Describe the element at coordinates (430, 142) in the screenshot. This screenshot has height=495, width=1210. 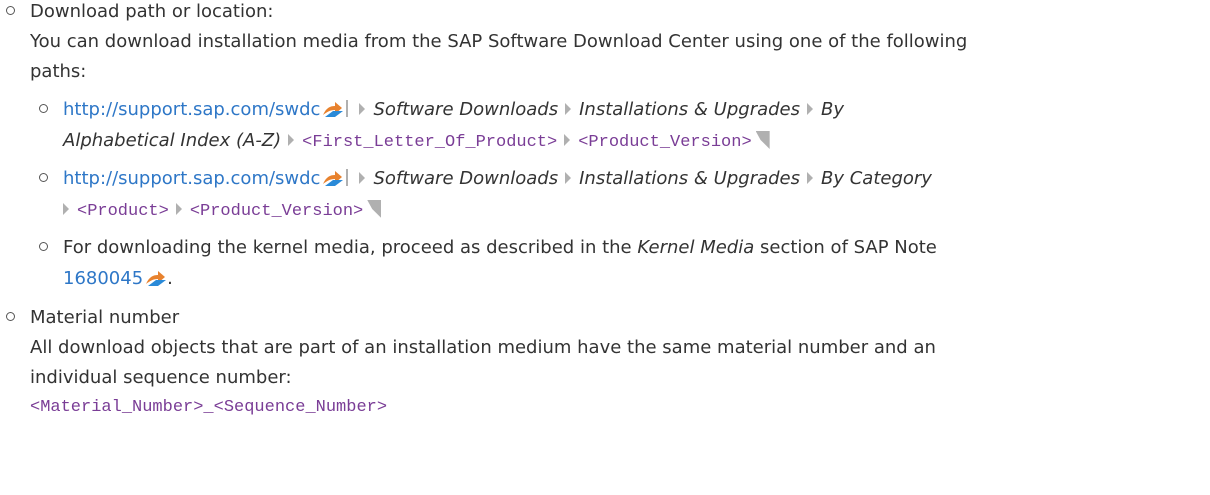
I see `path-code: <First_Letter_Of_Product>` at that location.